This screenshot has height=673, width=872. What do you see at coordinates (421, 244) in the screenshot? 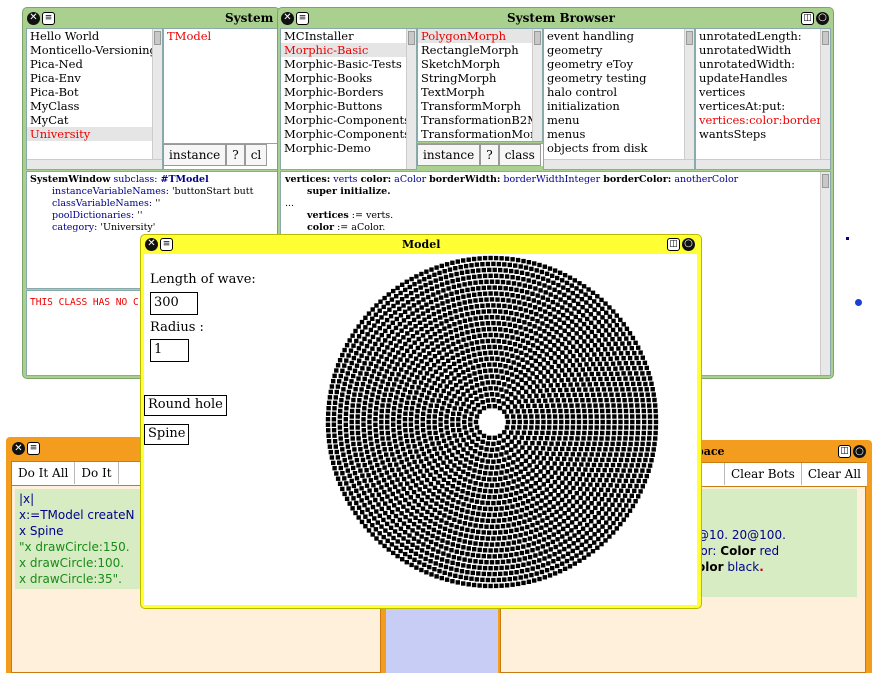
I see `window-title: Model` at bounding box center [421, 244].